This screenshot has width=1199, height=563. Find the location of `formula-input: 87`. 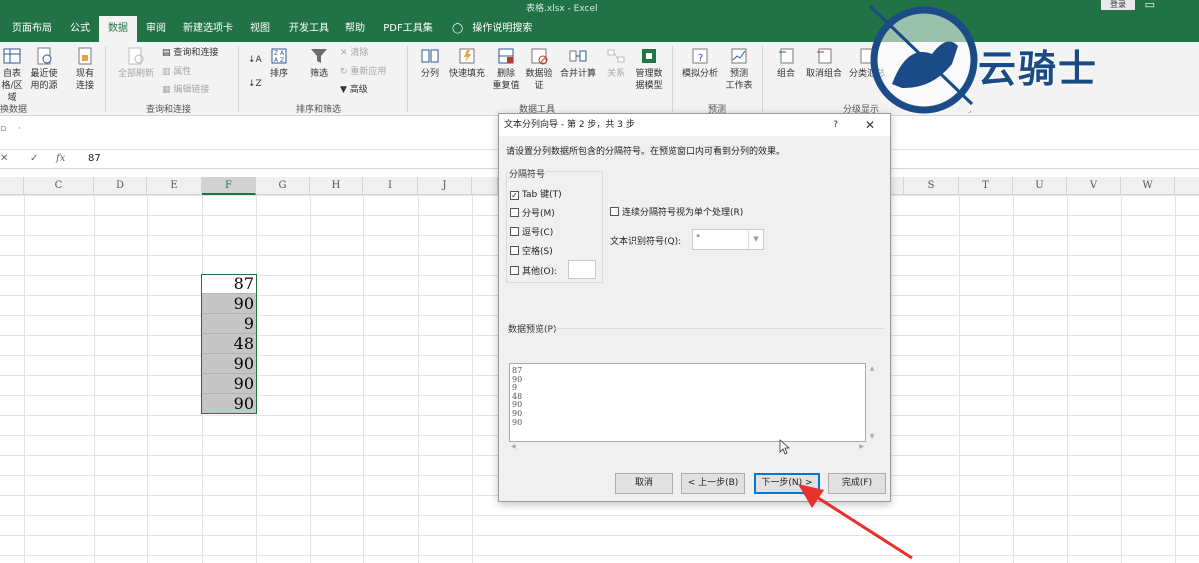

formula-input: 87 is located at coordinates (94, 158).